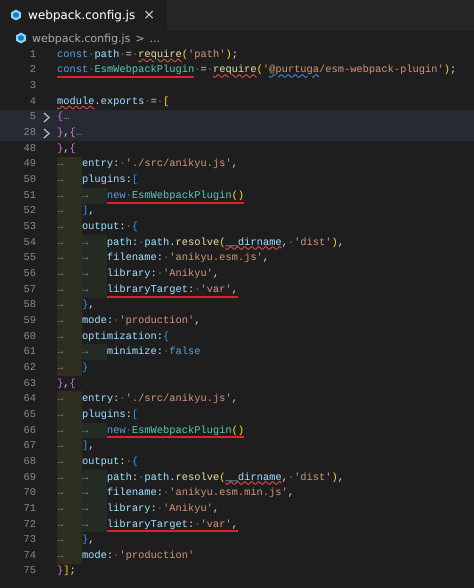 The width and height of the screenshot is (474, 588). Describe the element at coordinates (29, 556) in the screenshot. I see `line-number: 74` at that location.